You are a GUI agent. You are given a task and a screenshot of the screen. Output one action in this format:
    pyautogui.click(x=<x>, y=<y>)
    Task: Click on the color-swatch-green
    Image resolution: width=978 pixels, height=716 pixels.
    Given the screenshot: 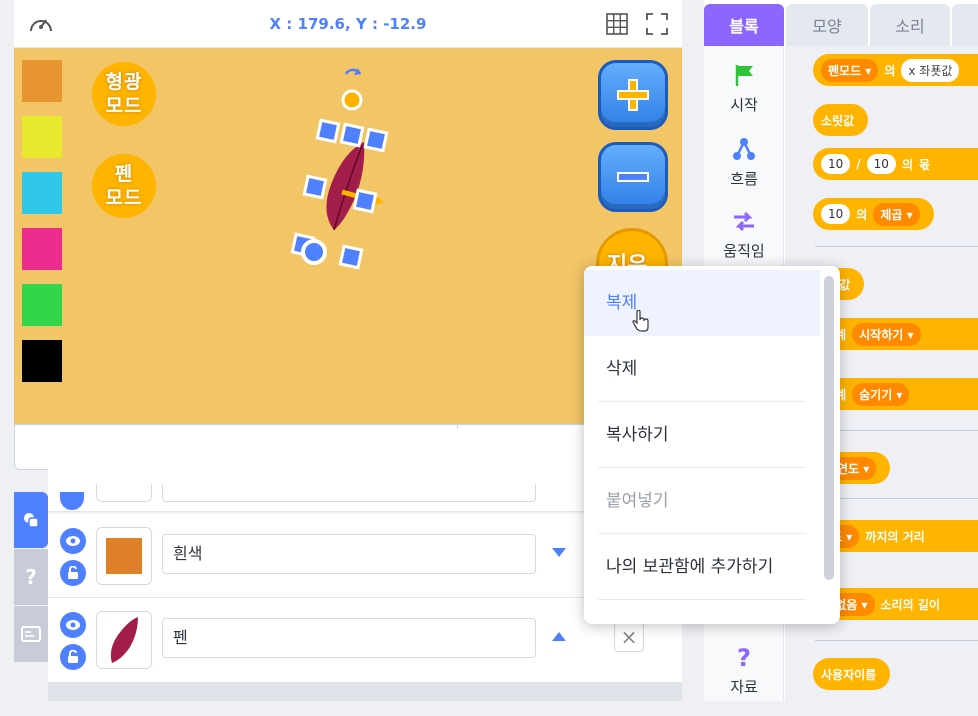 What is the action you would take?
    pyautogui.click(x=42, y=305)
    